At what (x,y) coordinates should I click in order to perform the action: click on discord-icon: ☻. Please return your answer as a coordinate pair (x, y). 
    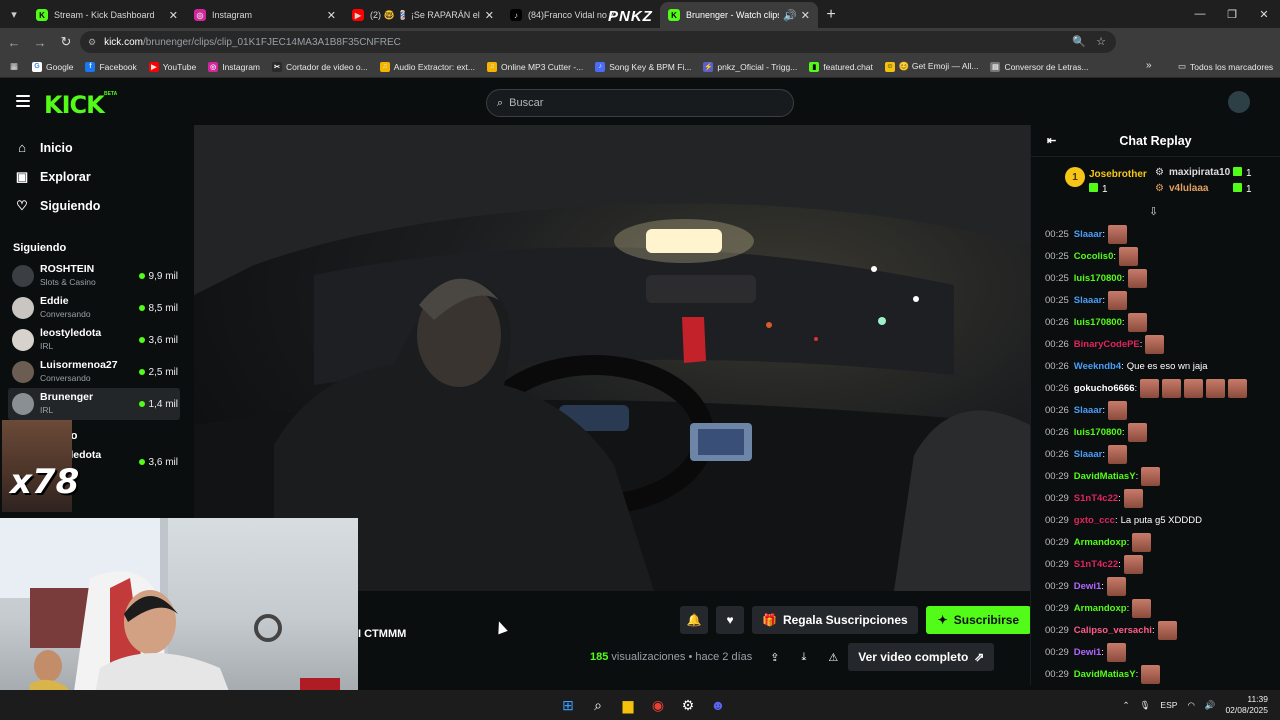
    Looking at the image, I should click on (718, 705).